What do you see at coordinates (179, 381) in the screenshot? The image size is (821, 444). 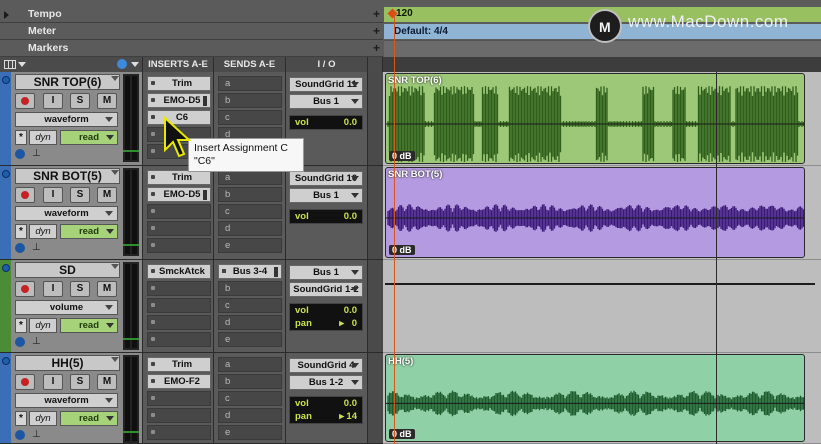 I see `insert-slot: EMO-F2` at bounding box center [179, 381].